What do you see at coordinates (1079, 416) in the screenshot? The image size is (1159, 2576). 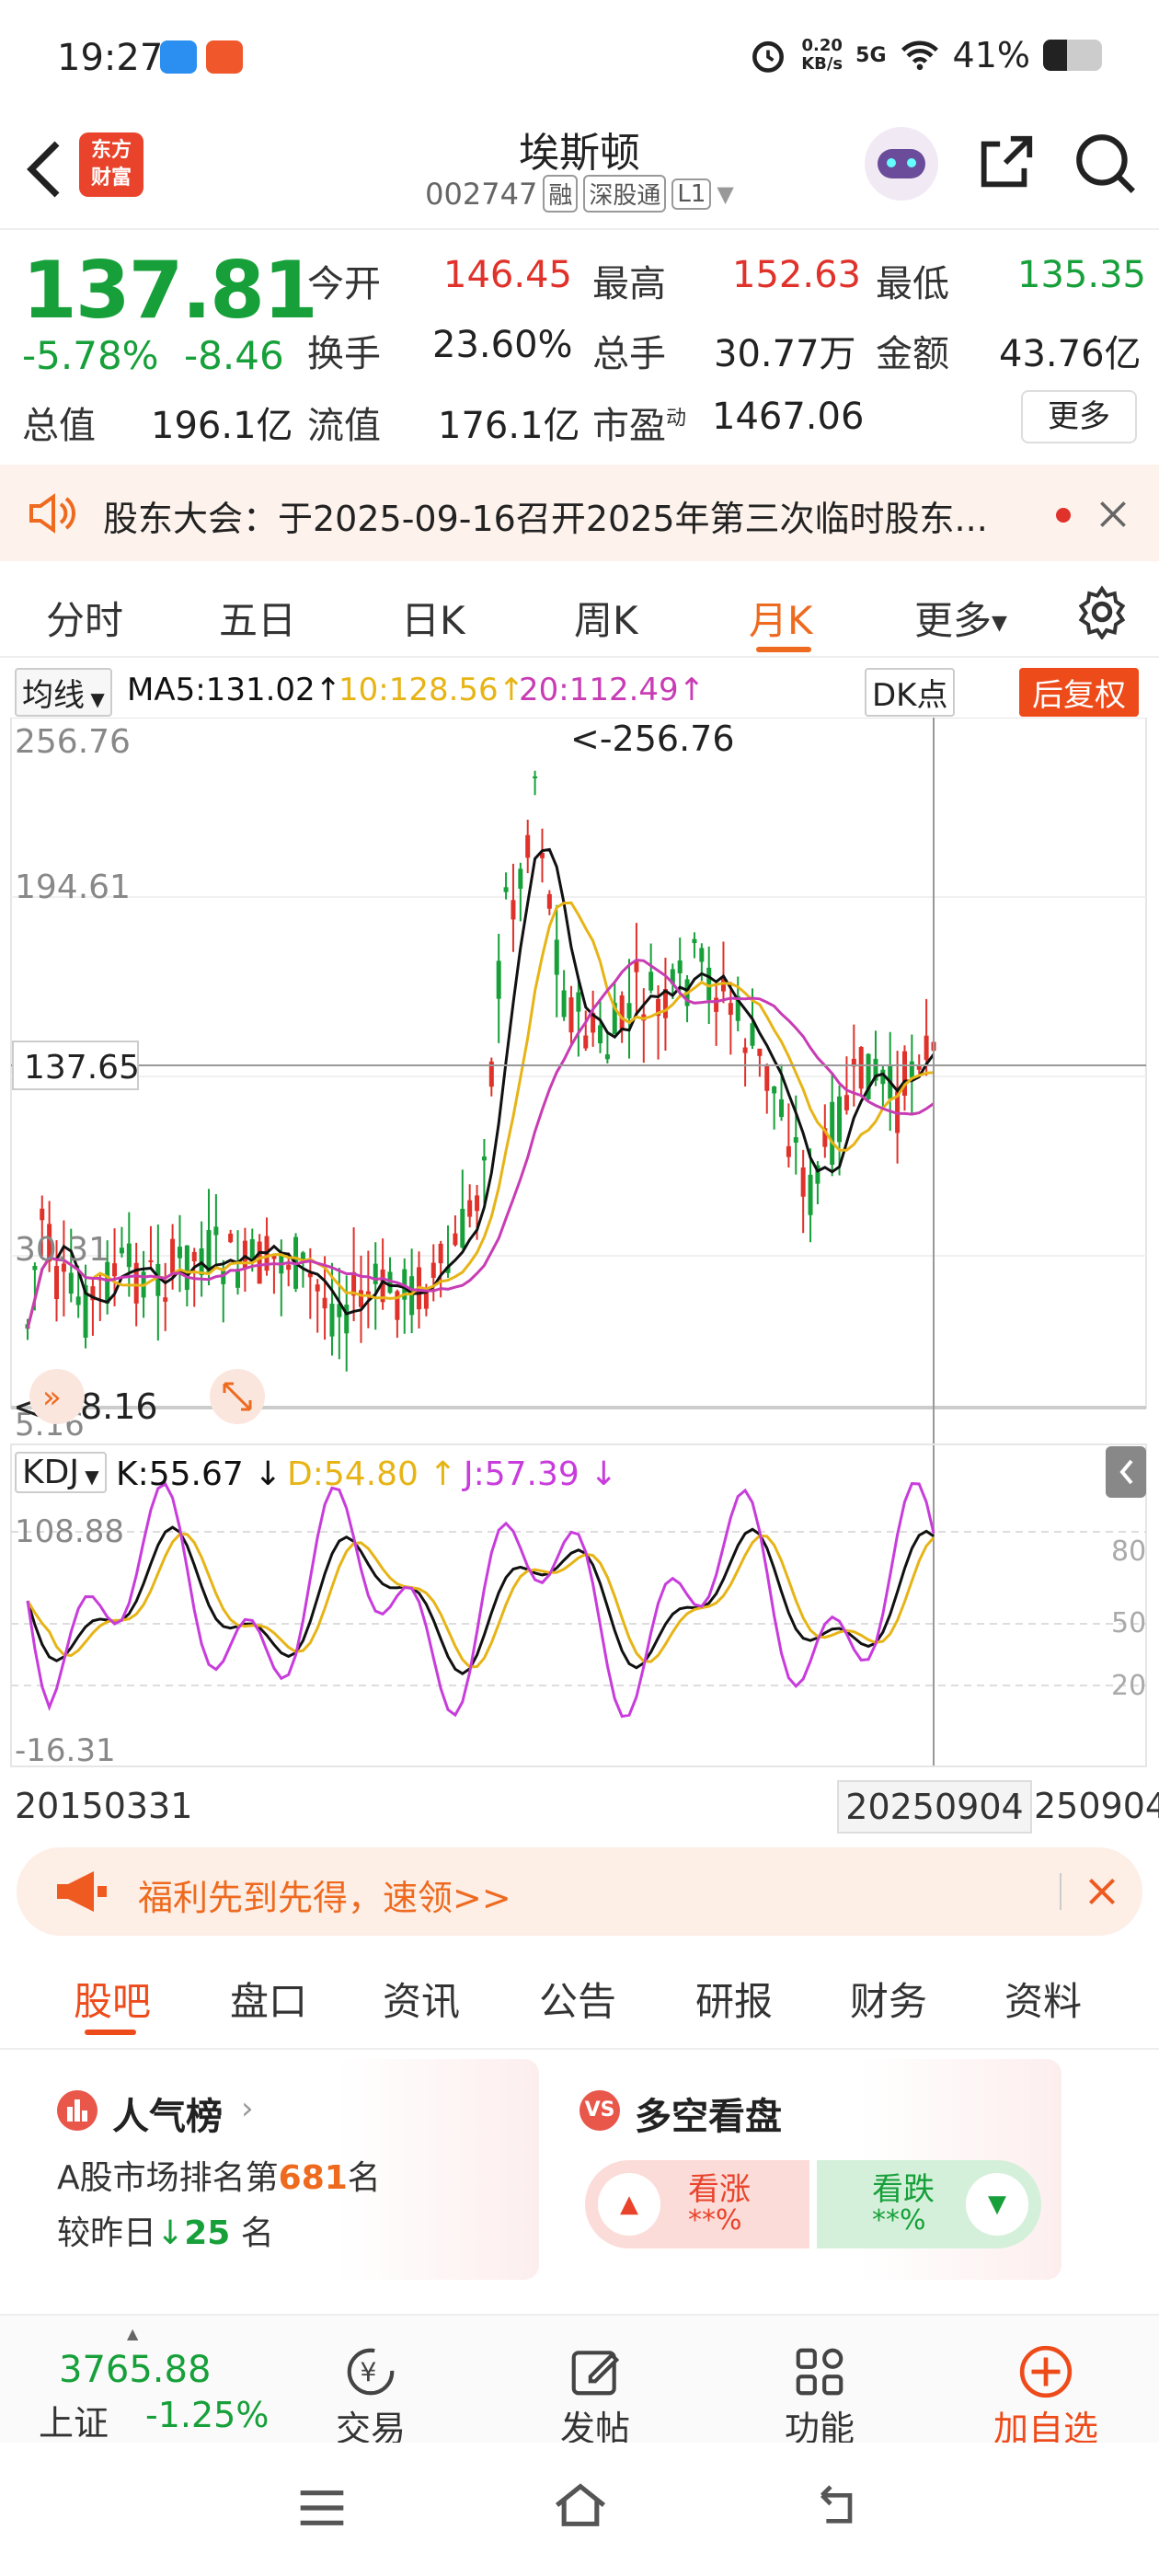 I see `more-quote-button: 更多` at bounding box center [1079, 416].